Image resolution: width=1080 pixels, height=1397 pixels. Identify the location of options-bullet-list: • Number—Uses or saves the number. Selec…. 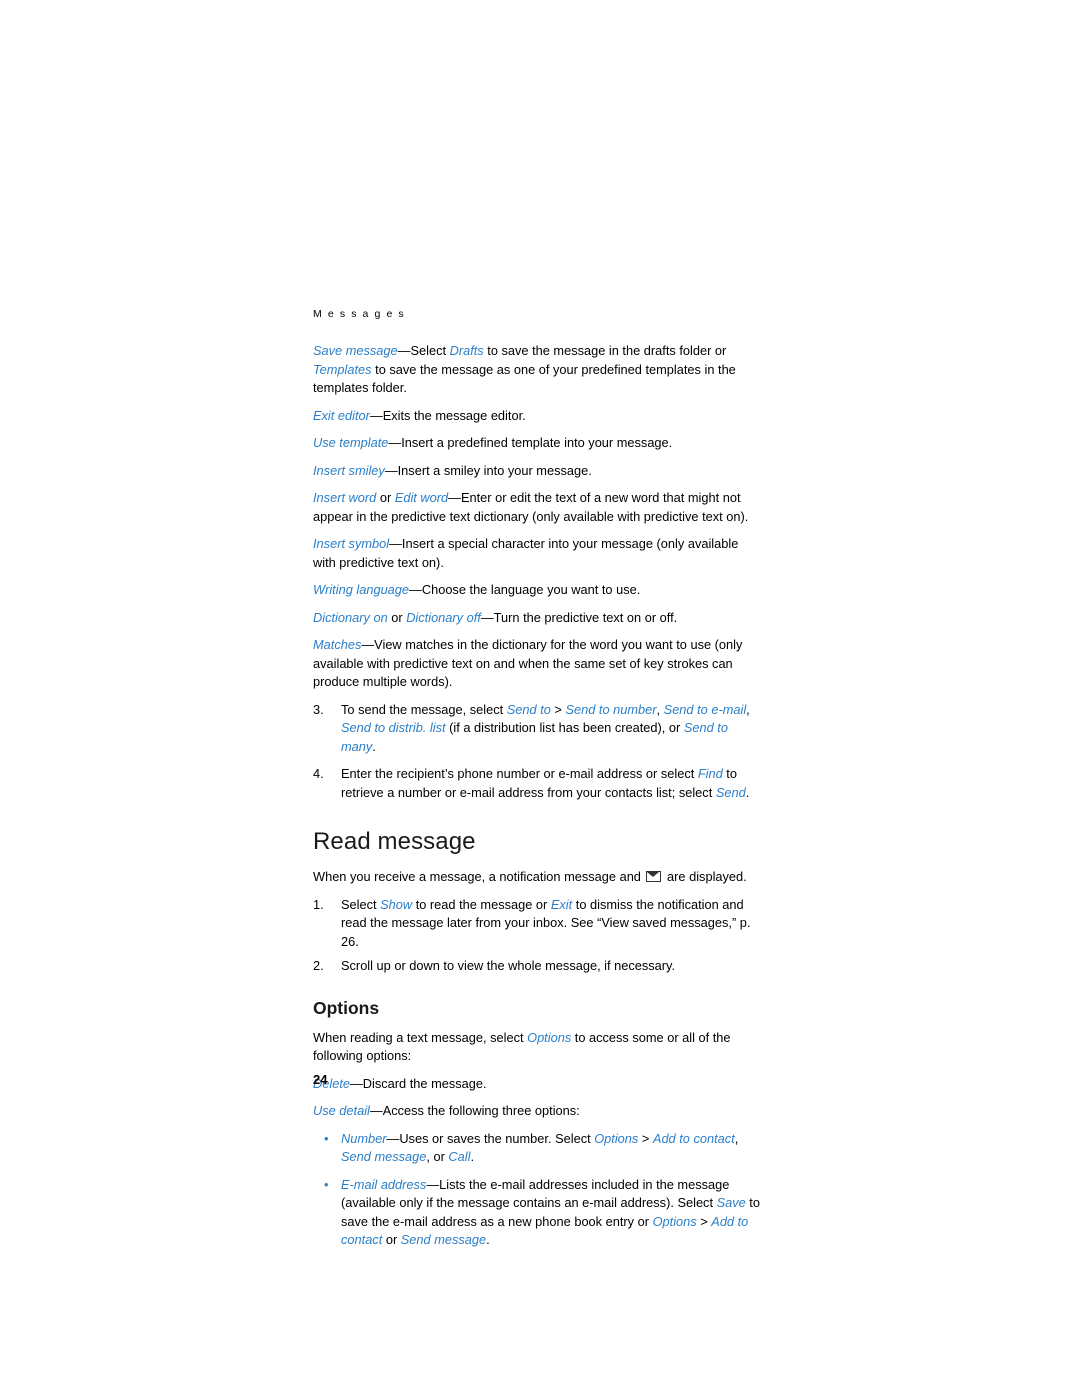
(537, 1190).